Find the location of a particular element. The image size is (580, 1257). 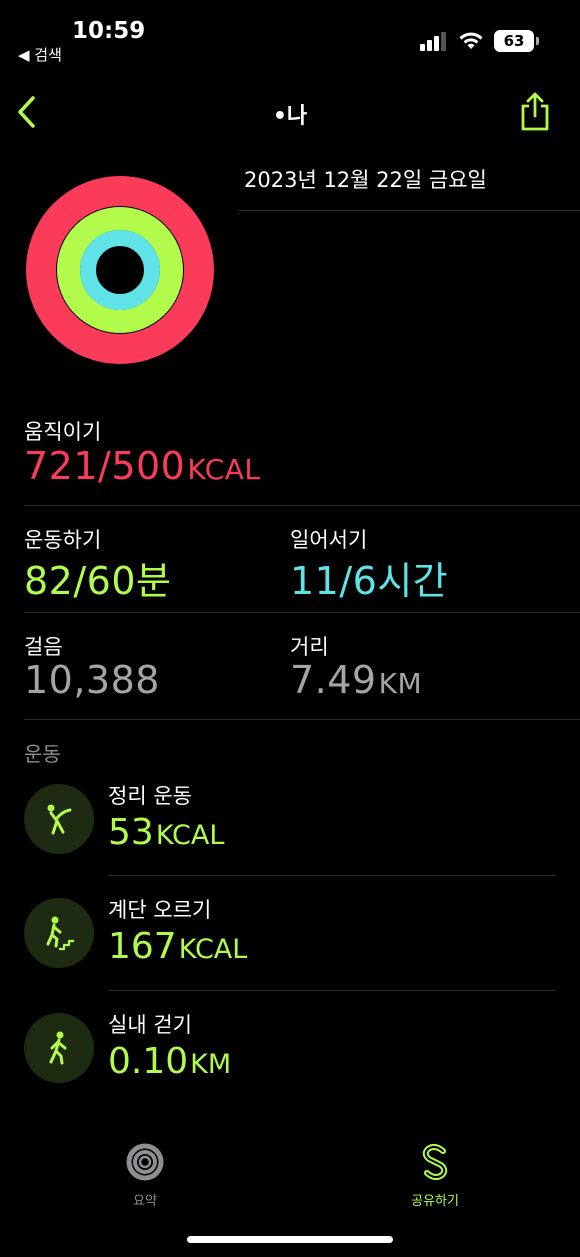

distance-label: 거리 is located at coordinates (309, 647).